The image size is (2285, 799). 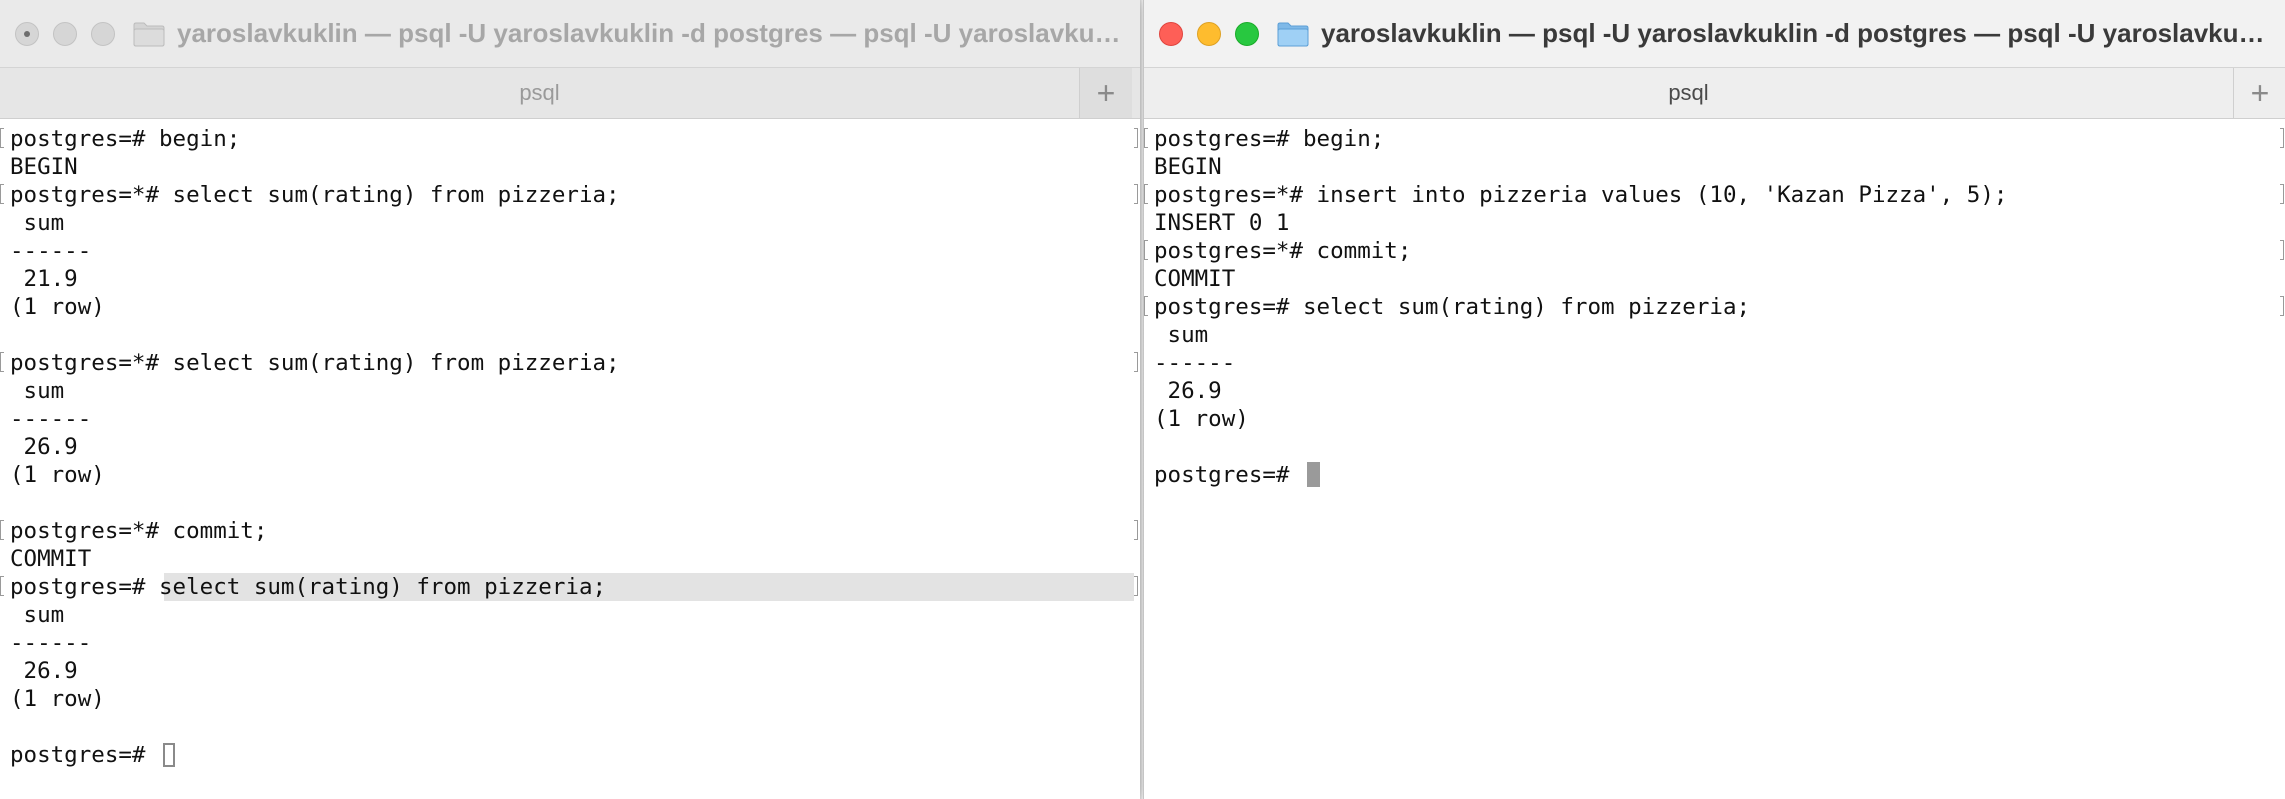 What do you see at coordinates (1222, 223) in the screenshot?
I see `terminal-line-text: INSERT 0 1` at bounding box center [1222, 223].